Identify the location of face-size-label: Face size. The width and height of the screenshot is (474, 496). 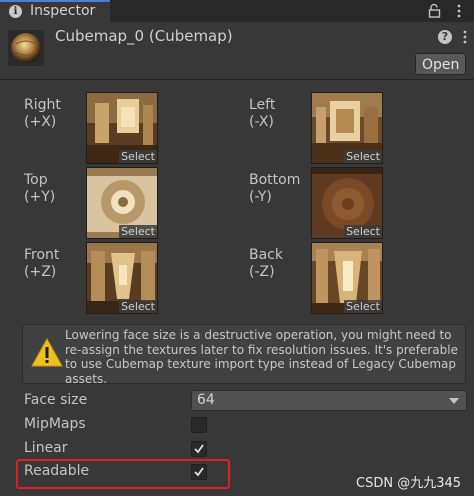
(56, 400).